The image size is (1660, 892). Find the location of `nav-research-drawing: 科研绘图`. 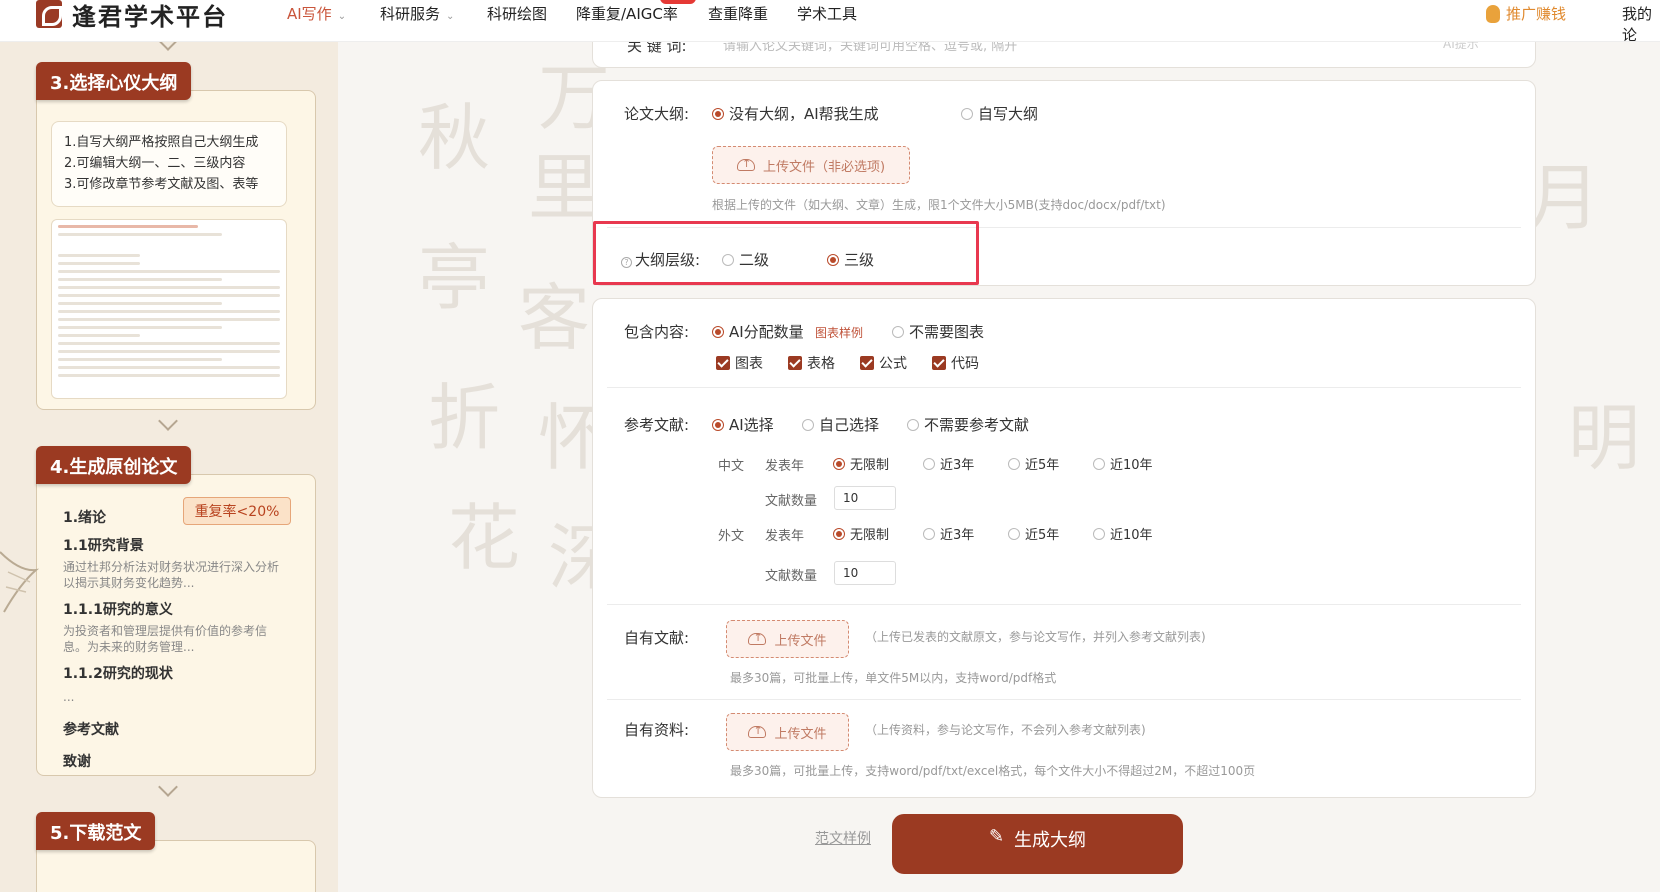

nav-research-drawing: 科研绘图 is located at coordinates (517, 13).